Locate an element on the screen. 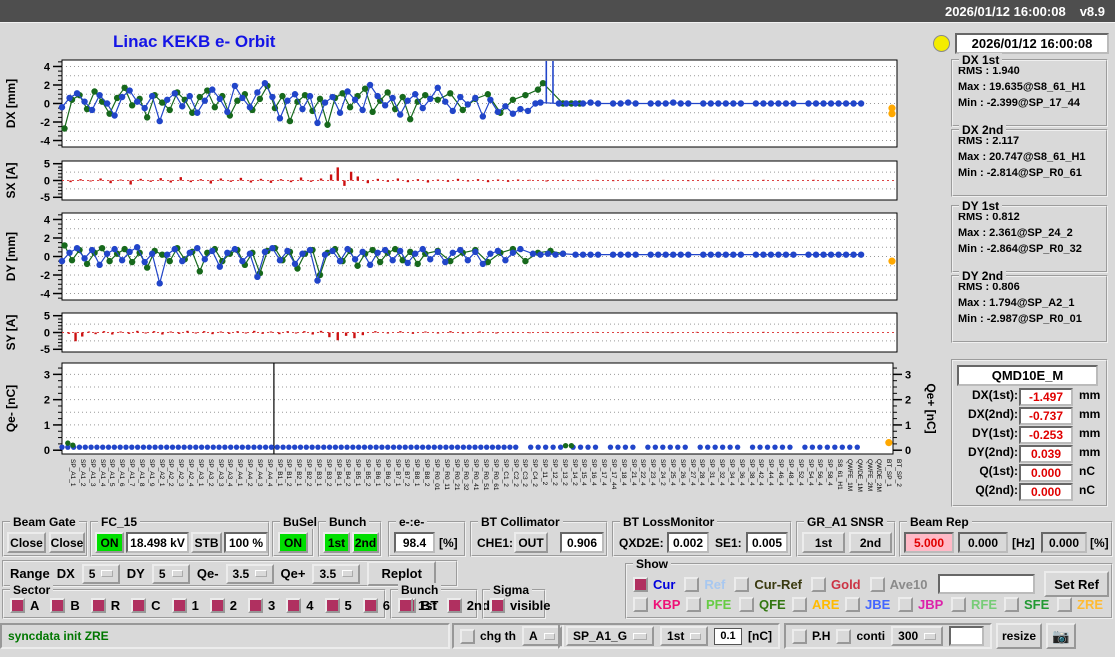  resize-button: resize is located at coordinates (1019, 636).